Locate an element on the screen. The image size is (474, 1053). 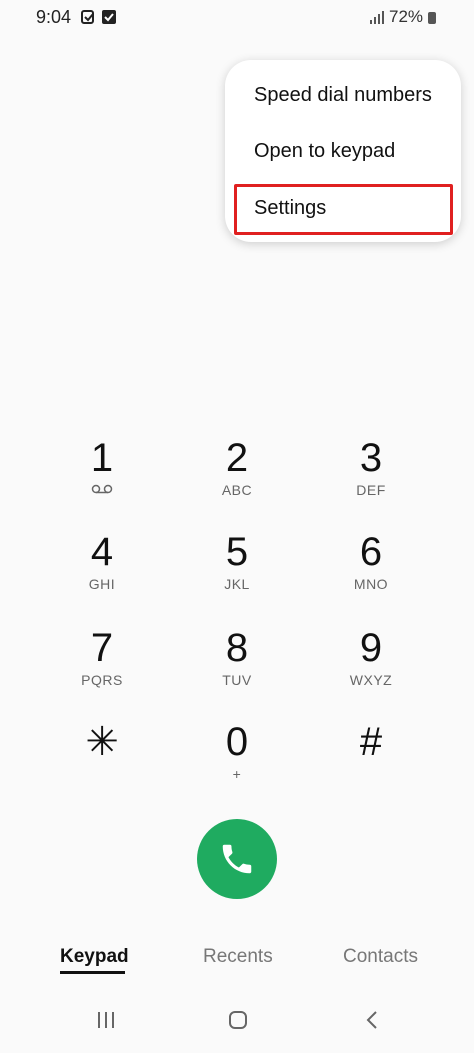
key-digit: ✳ is located at coordinates (102, 742).